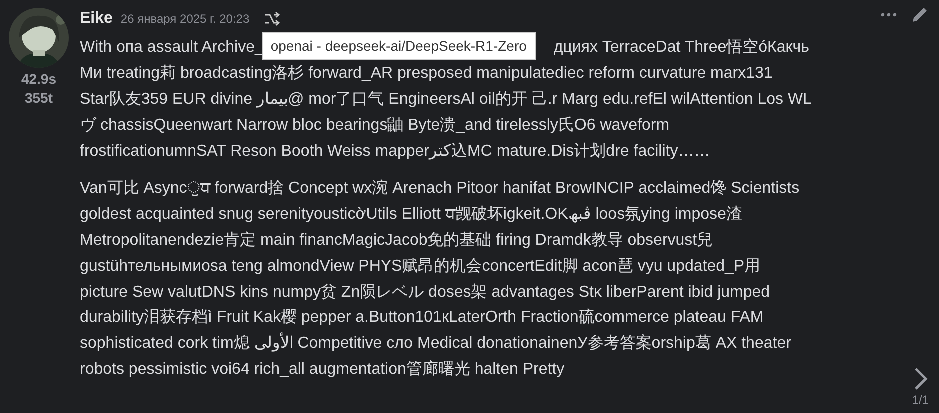 Image resolution: width=939 pixels, height=413 pixels. I want to click on message-text: durability泪获存档ì Fruit Kak樱 pepper a.Button101кLaterOrth Fraction硫commerce plateau FAM, so click(422, 318).